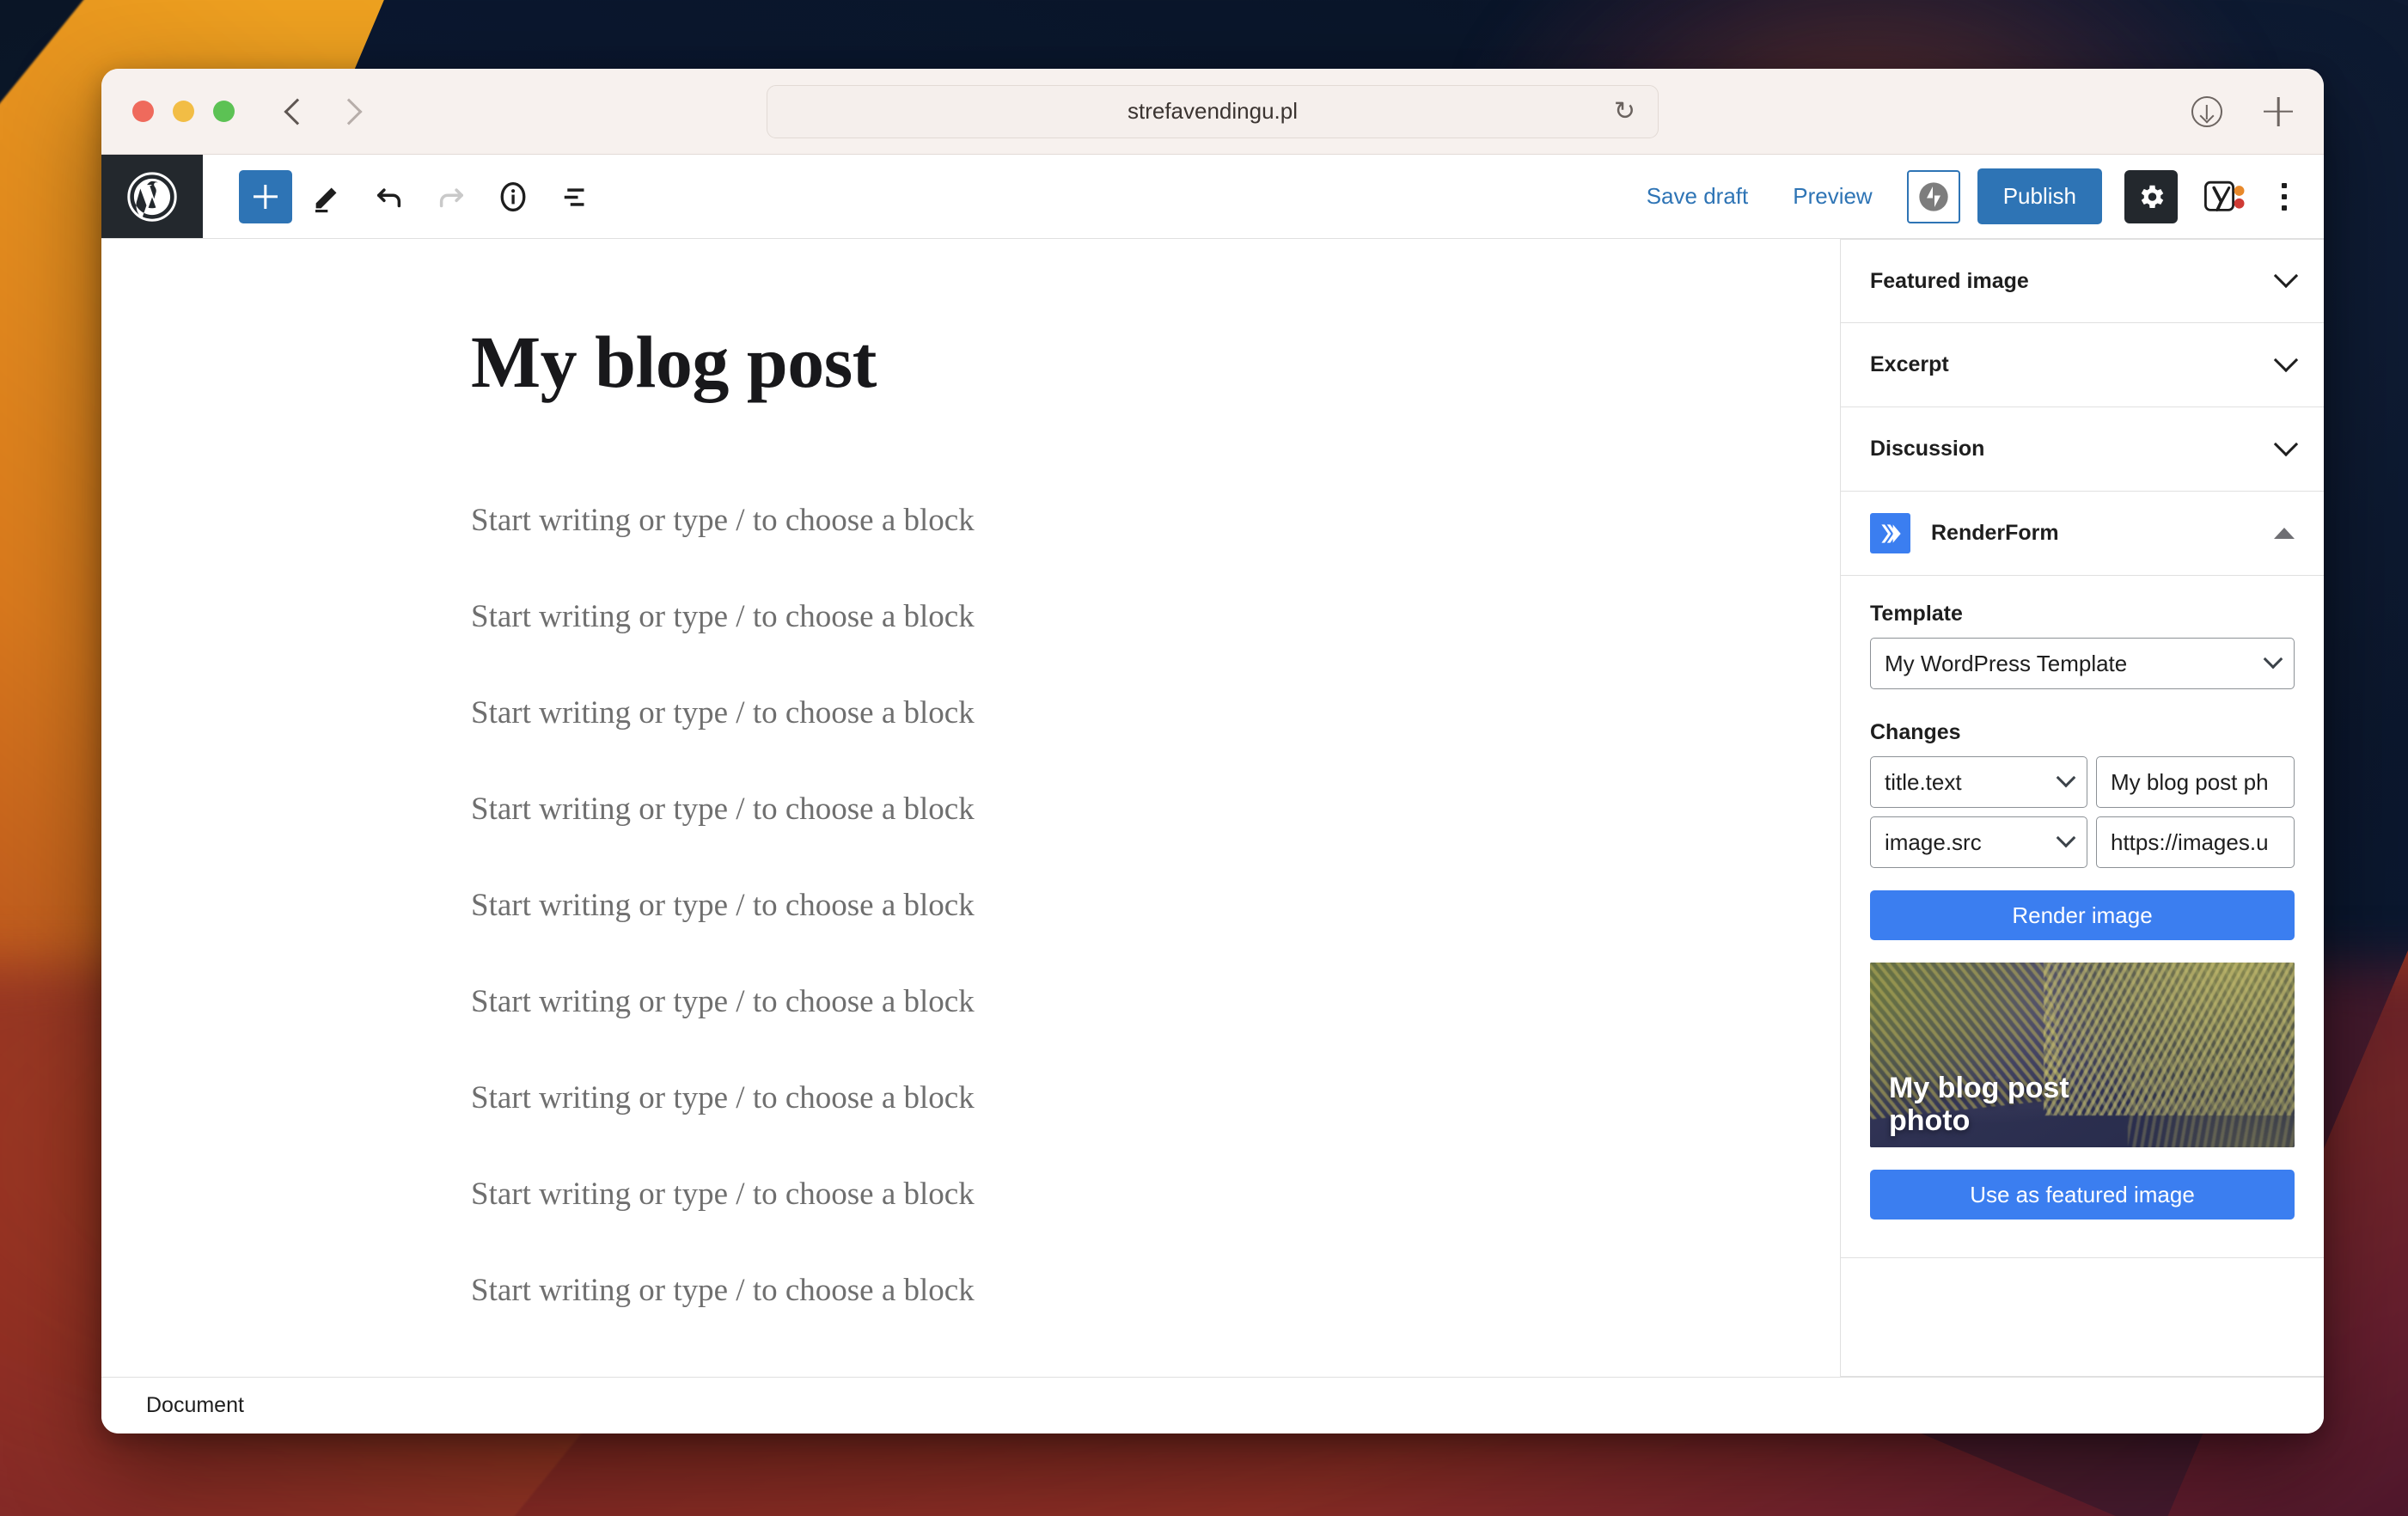 The width and height of the screenshot is (2408, 1516). I want to click on save-draft-button: Save draft, so click(1697, 197).